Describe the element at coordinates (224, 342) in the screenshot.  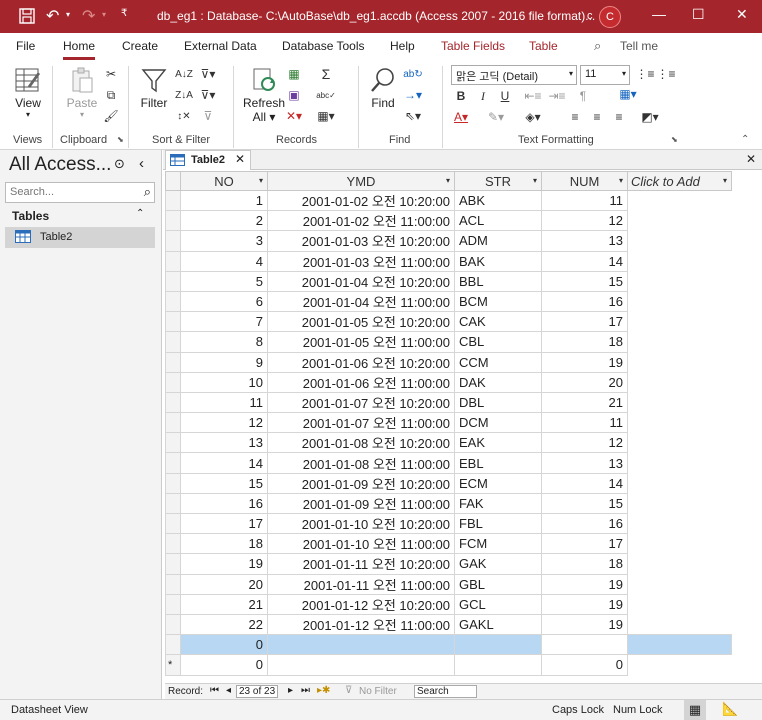
I see `cell-no: 8` at that location.